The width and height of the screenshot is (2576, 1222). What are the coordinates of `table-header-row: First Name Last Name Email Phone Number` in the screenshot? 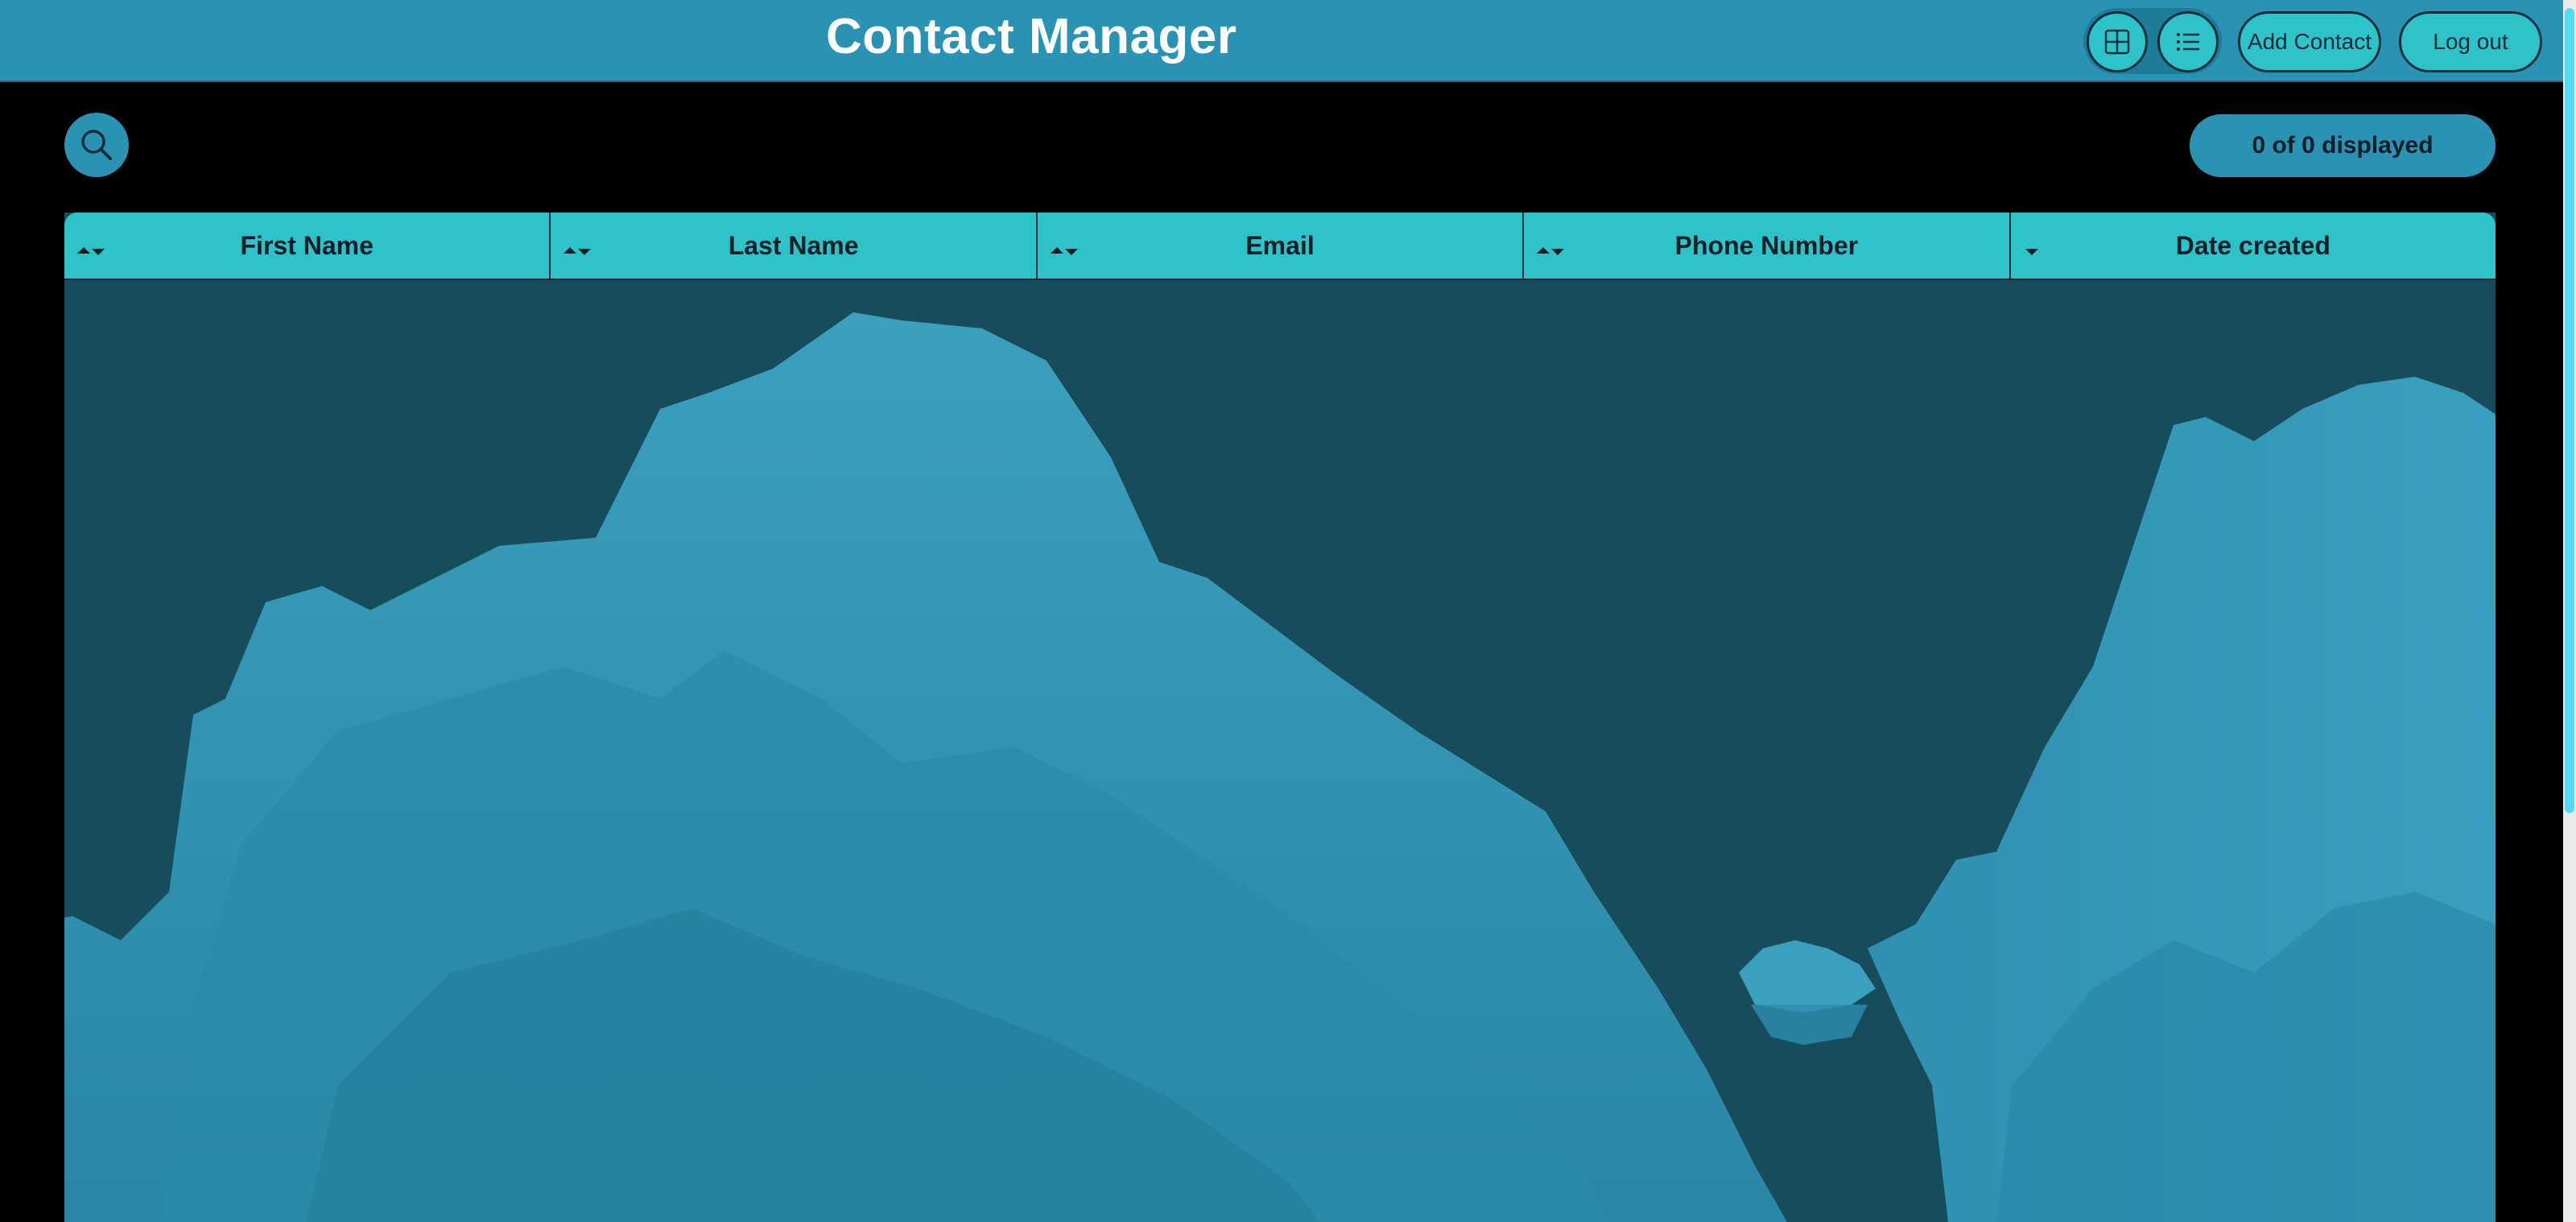 It's located at (1280, 247).